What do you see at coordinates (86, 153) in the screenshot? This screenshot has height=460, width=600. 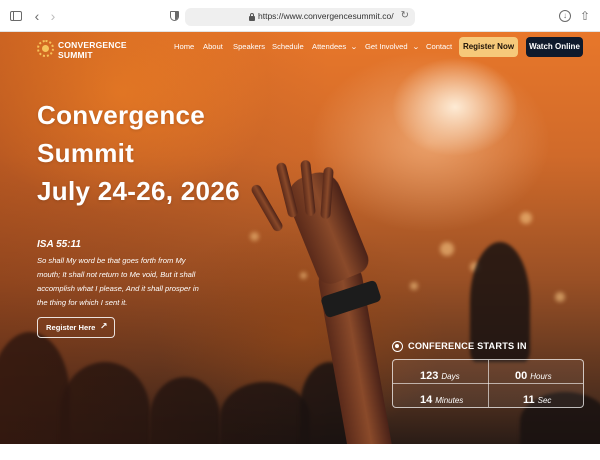 I see `hero-title-line2: Summit` at bounding box center [86, 153].